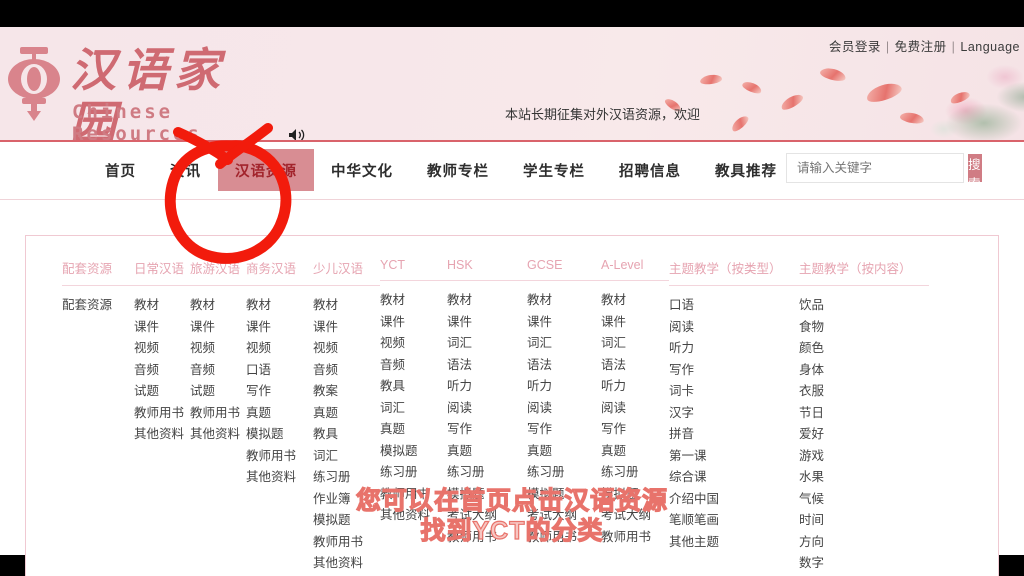 This screenshot has height=576, width=1024. What do you see at coordinates (346, 500) in the screenshot?
I see `dropdown-item: 作业簿` at bounding box center [346, 500].